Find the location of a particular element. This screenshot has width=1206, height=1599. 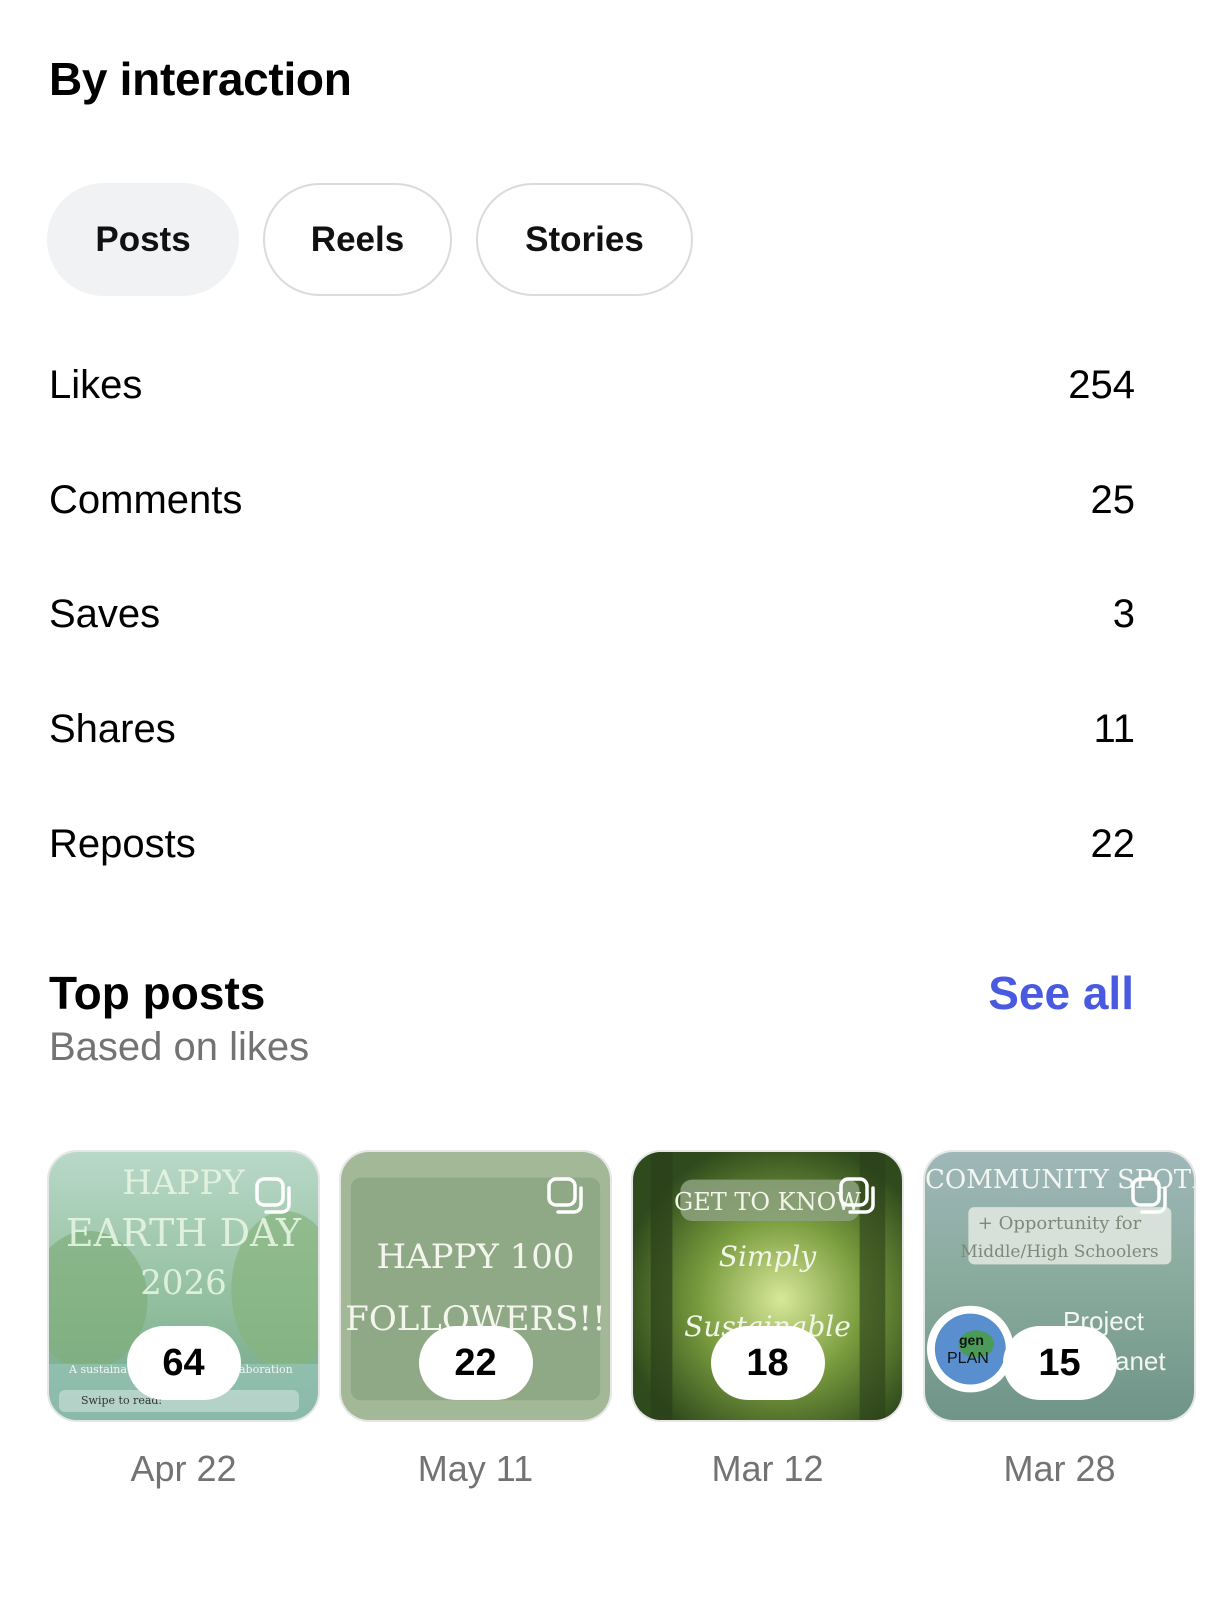

stat-row-reposts: Reposts 22 is located at coordinates (592, 844).